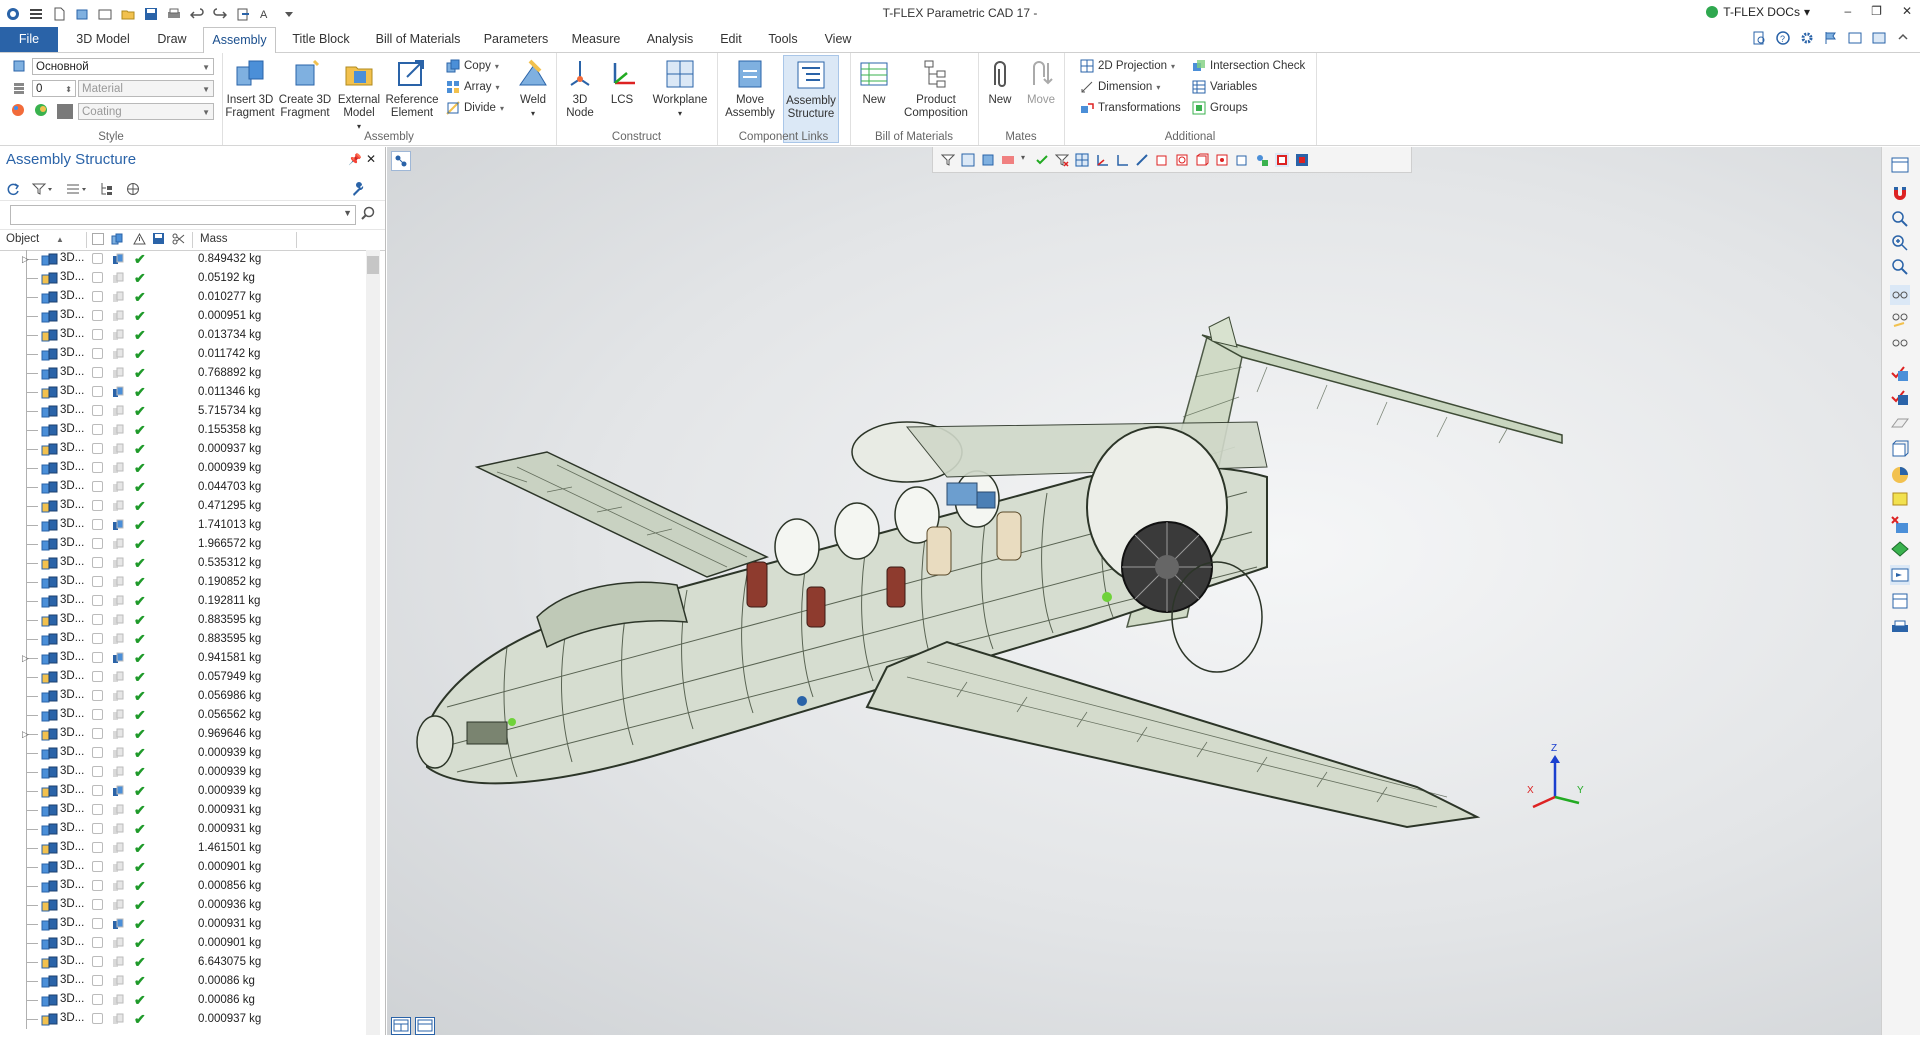 The height and width of the screenshot is (1037, 1920). What do you see at coordinates (1831, 38) in the screenshot?
I see `flag-icon` at bounding box center [1831, 38].